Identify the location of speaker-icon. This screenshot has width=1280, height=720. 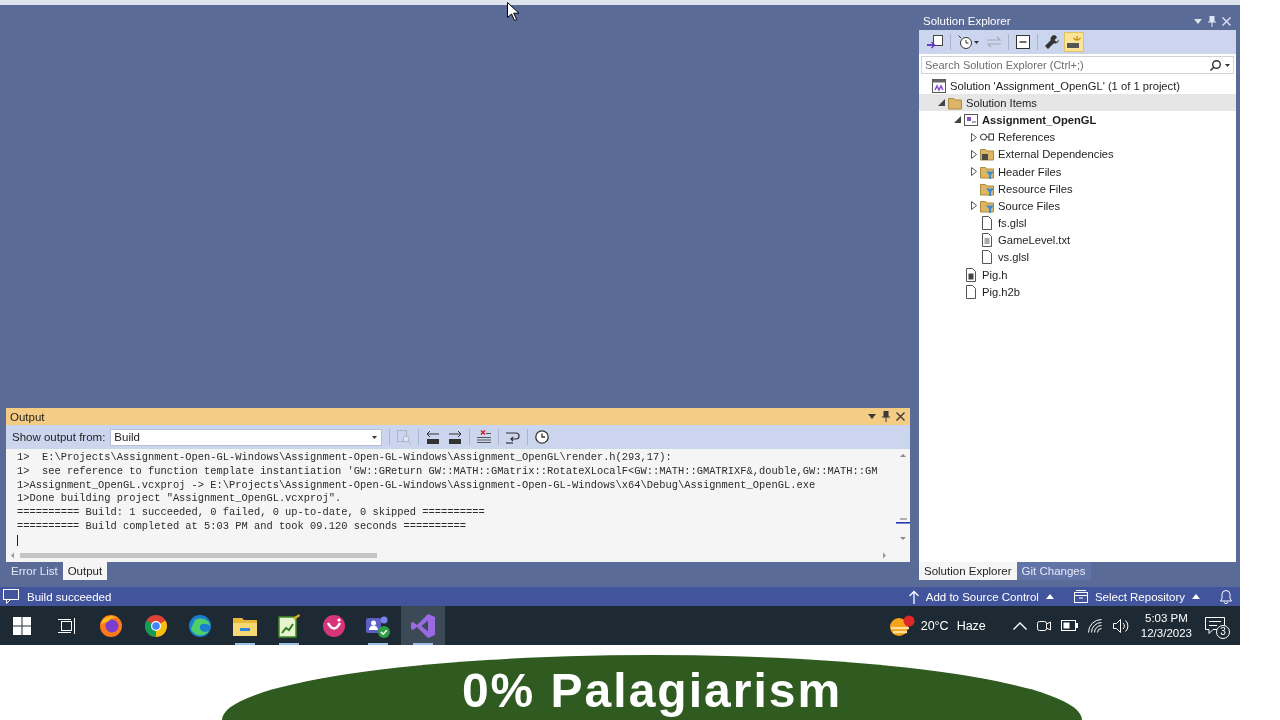
(1121, 625).